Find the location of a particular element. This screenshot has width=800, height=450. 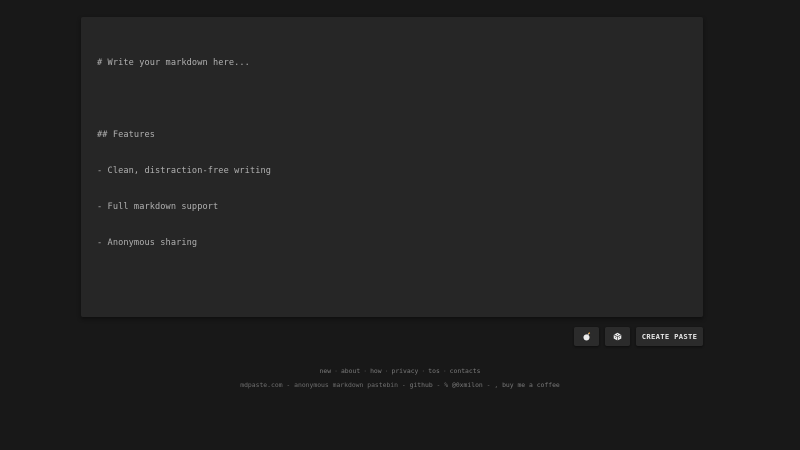

handle-prefix: % is located at coordinates (446, 385).